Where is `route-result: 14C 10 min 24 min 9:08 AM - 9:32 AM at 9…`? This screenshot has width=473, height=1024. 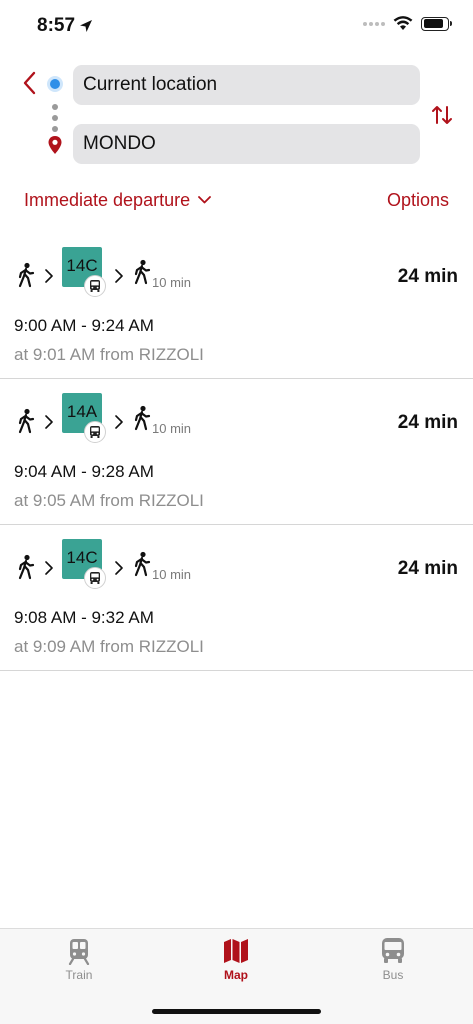
route-result: 14C 10 min 24 min 9:08 AM - 9:32 AM at 9… is located at coordinates (236, 598).